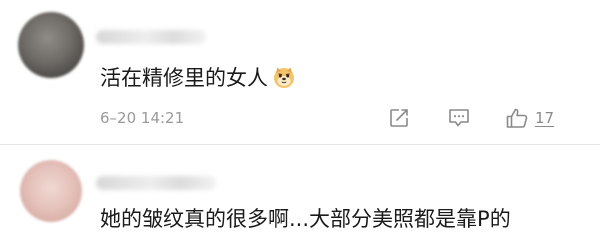  I want to click on comment-icon, so click(459, 118).